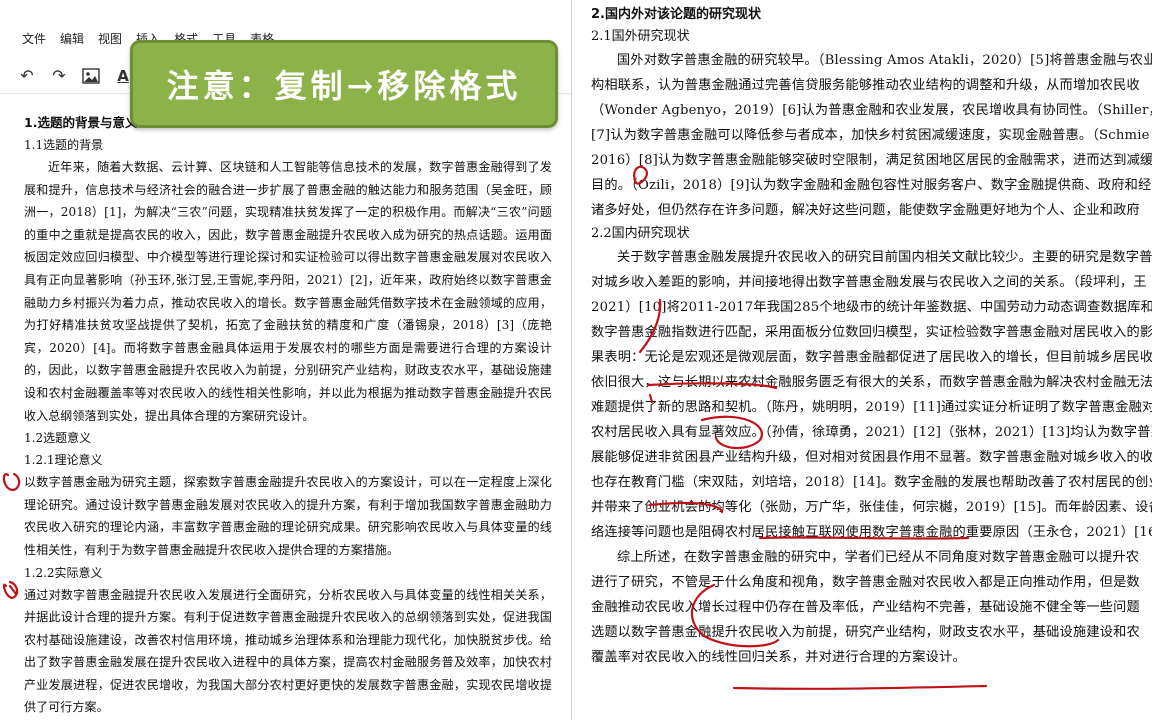 This screenshot has width=1152, height=720. I want to click on text-line: 综上所述，在数字普惠金融的研究中，学者们已经从不同角度对数字普惠金融可以提升农, so click(878, 557).